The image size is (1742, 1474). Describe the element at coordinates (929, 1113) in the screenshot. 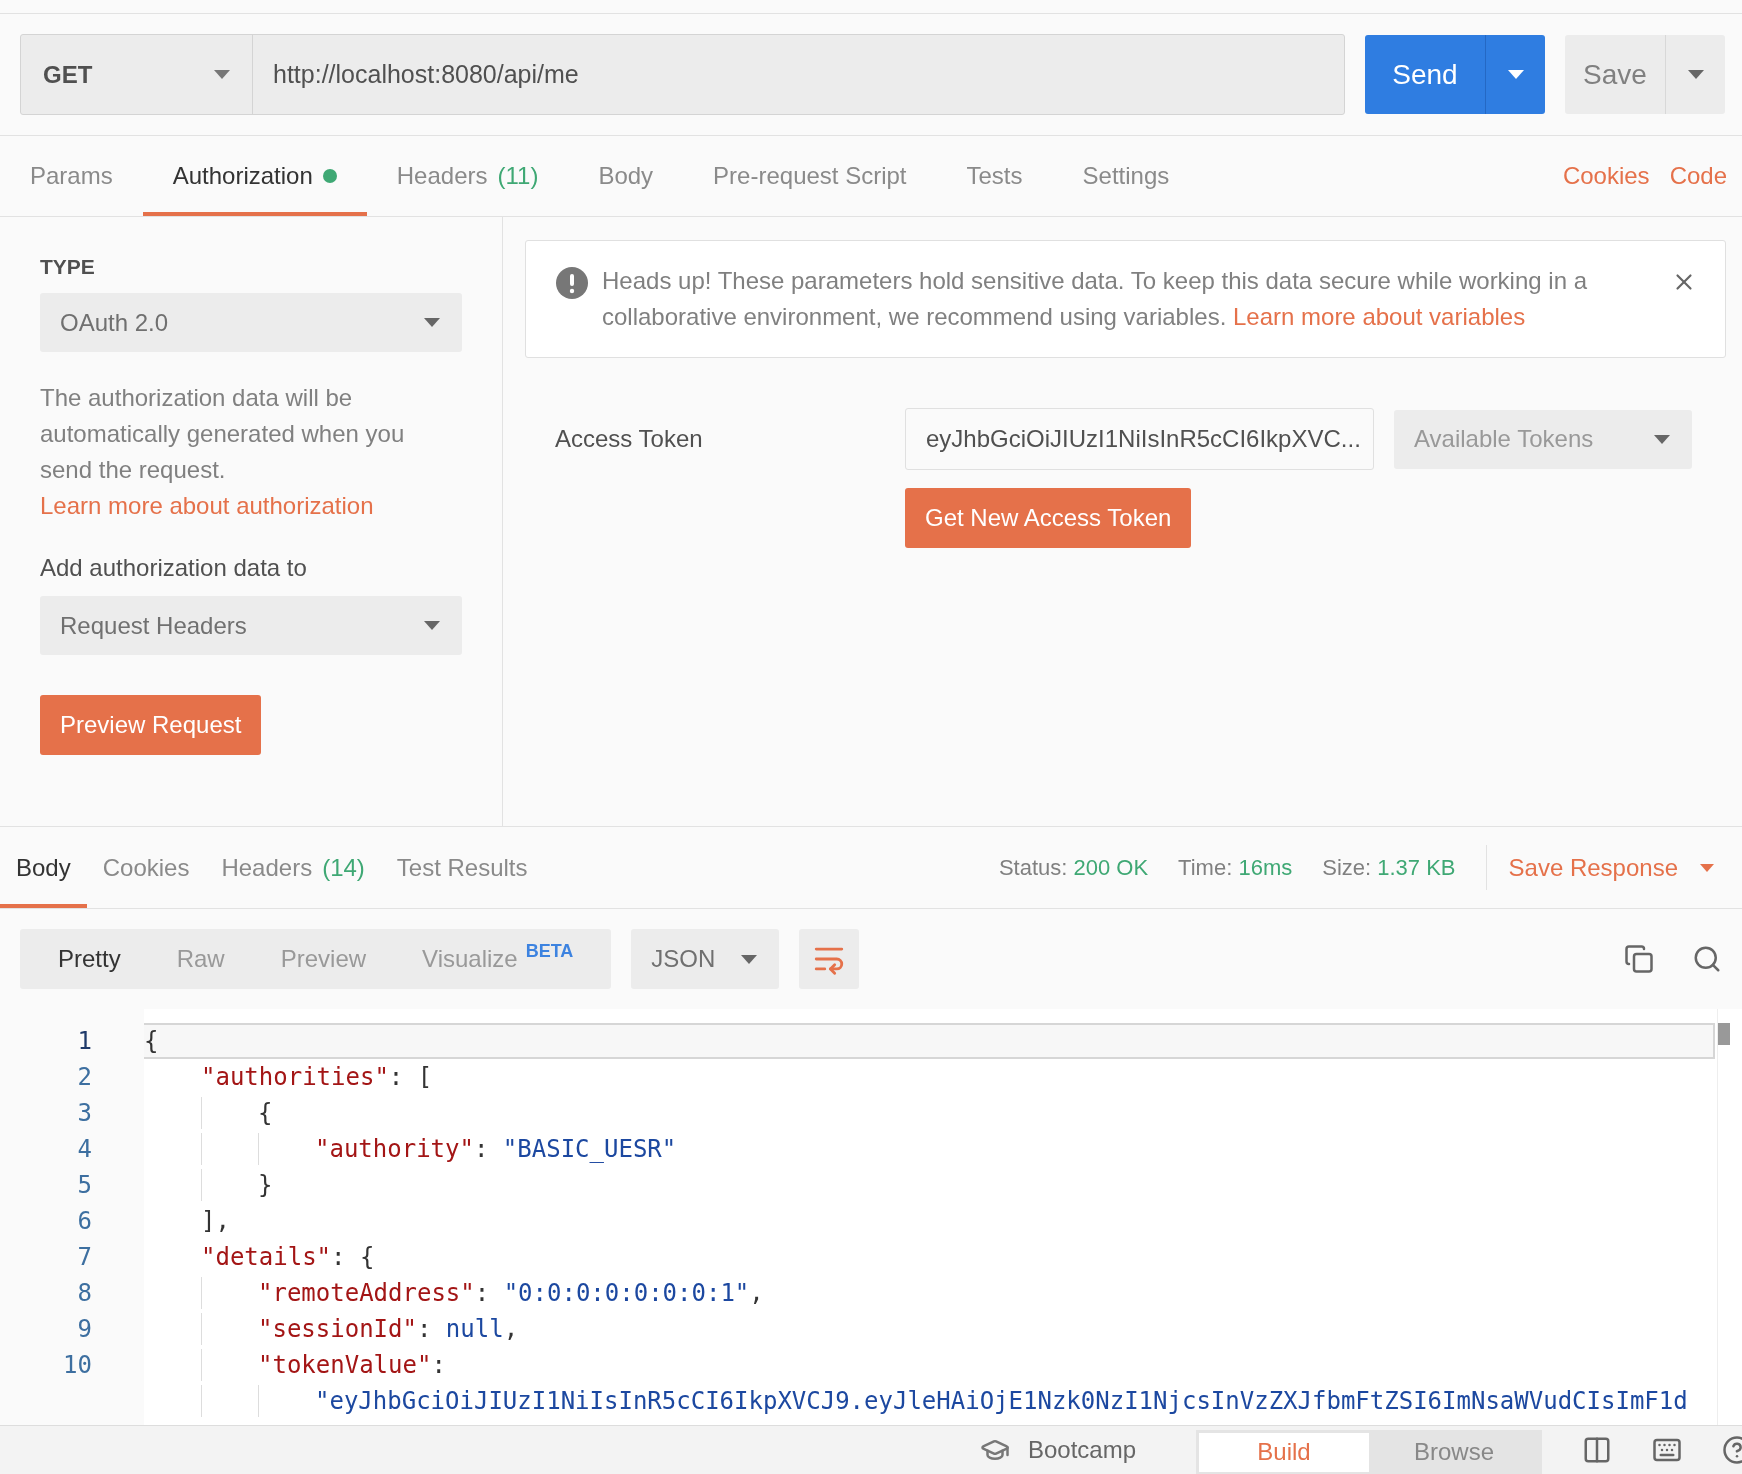

I see `code-line: {` at that location.